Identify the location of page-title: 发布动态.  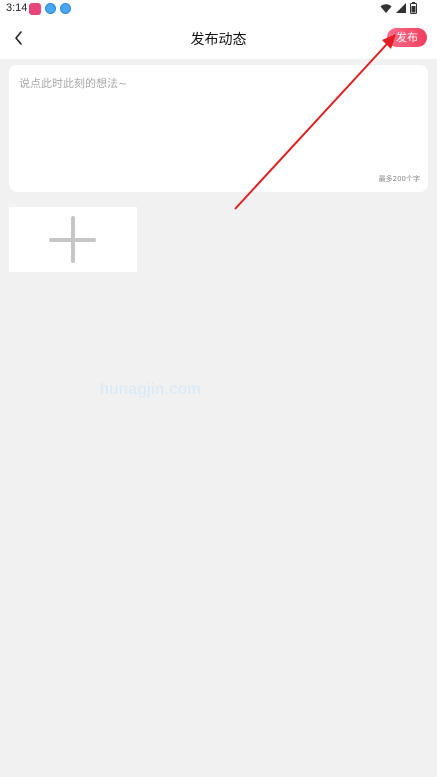
(218, 40).